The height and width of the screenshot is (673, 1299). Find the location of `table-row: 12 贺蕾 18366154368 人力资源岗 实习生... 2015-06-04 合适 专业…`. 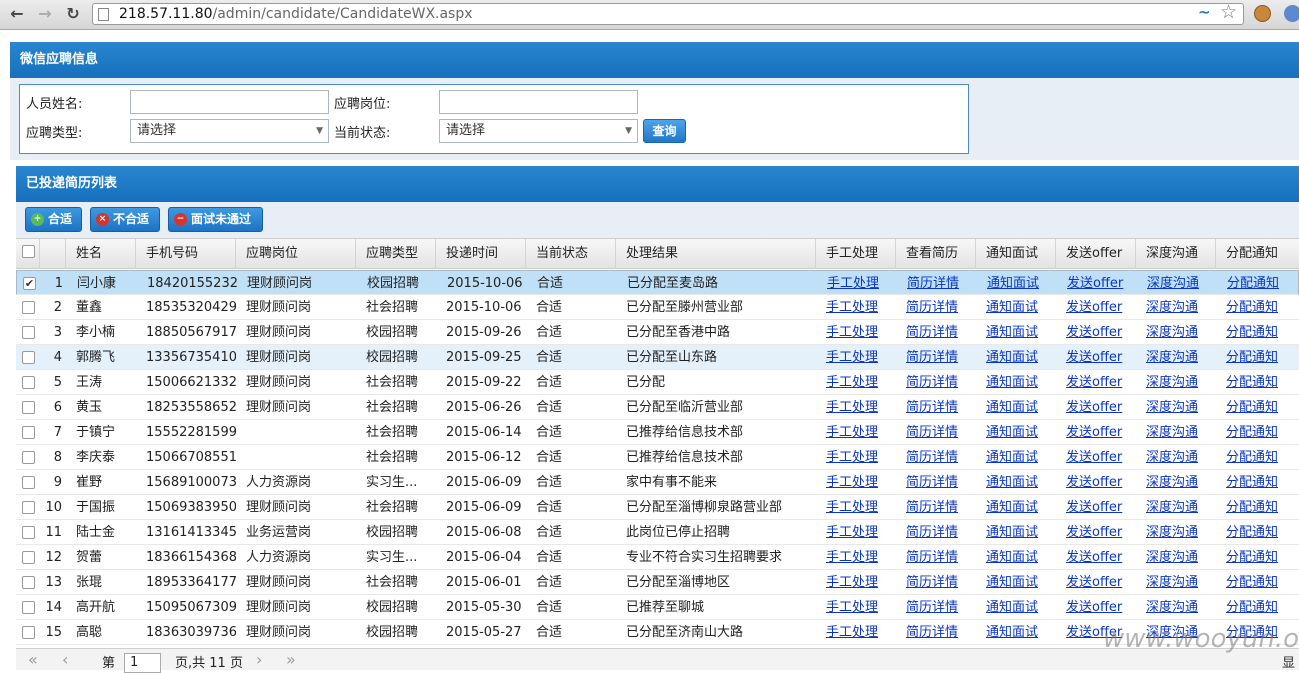

table-row: 12 贺蕾 18366154368 人力资源岗 实习生... 2015-06-04 合适 专业… is located at coordinates (657, 557).